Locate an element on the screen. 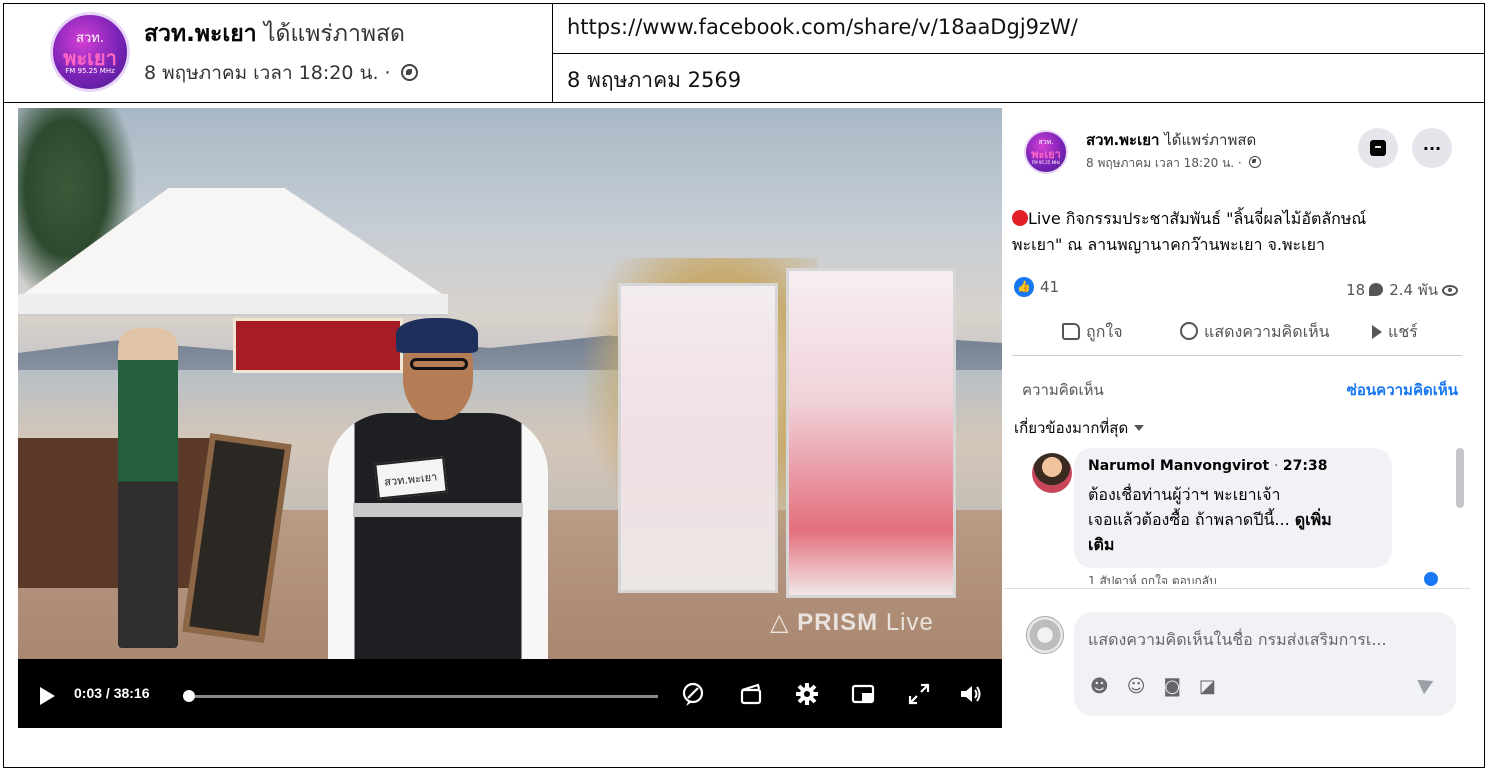 This screenshot has height=771, width=1488. thumbs-up-icon is located at coordinates (1071, 331).